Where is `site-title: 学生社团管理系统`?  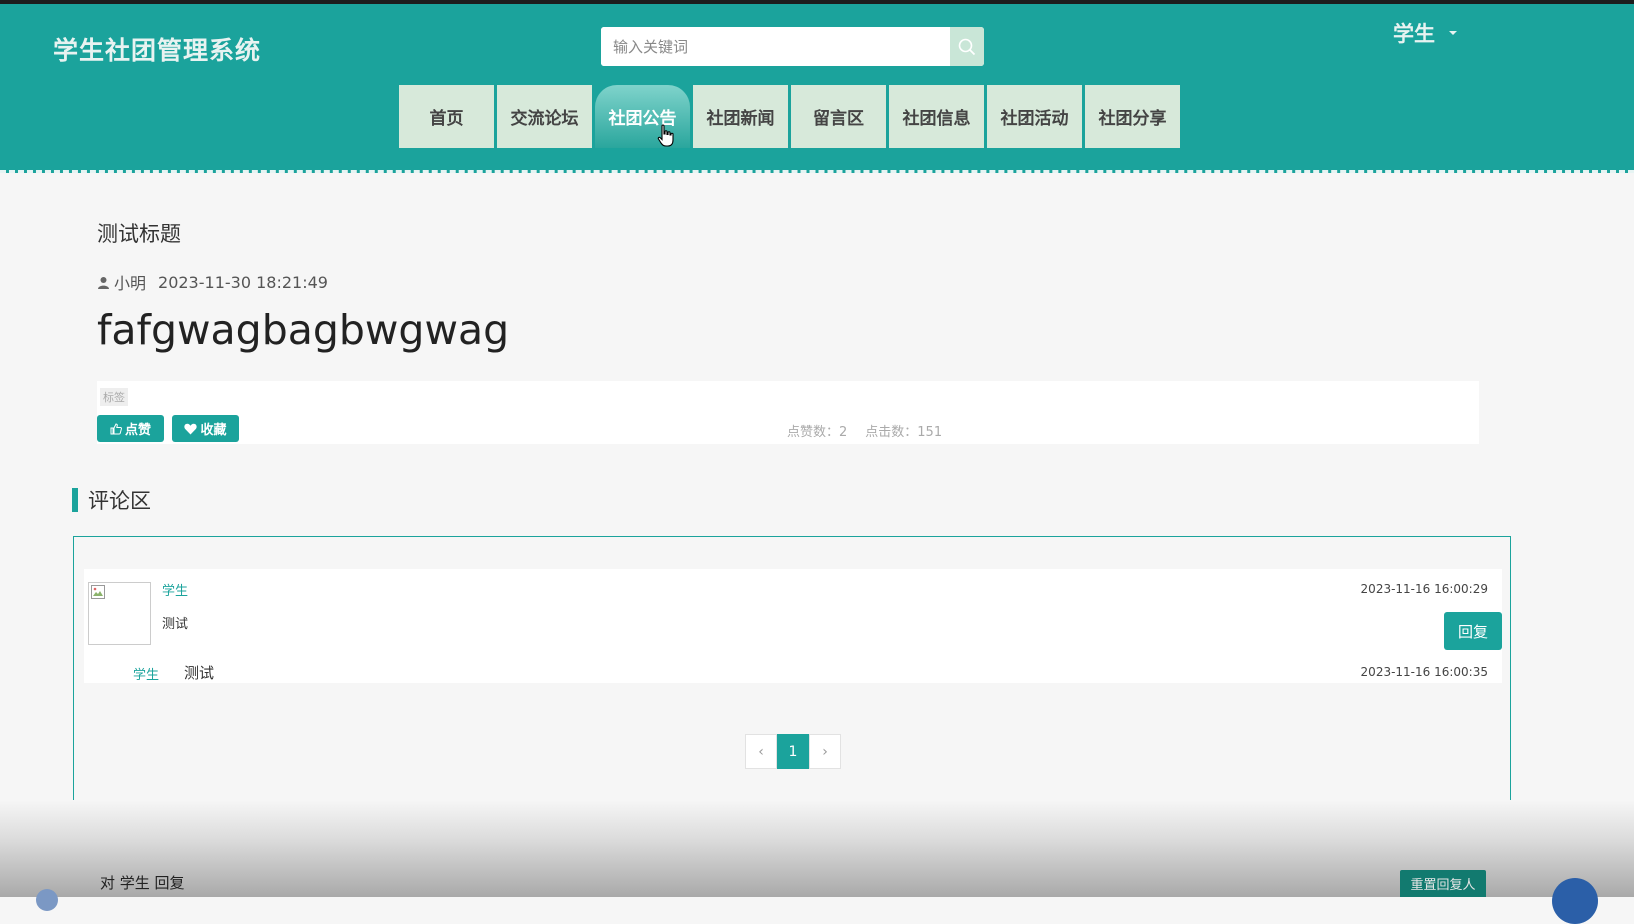
site-title: 学生社团管理系统 is located at coordinates (157, 50).